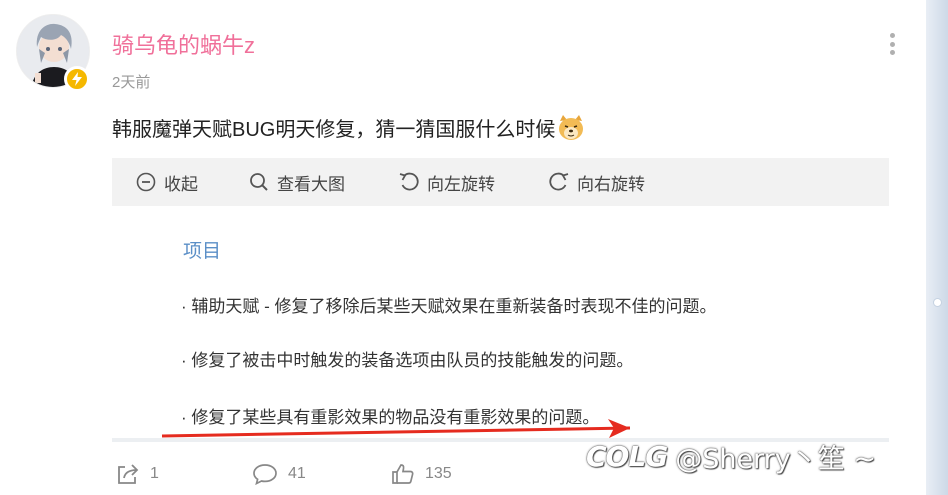 This screenshot has height=495, width=948. What do you see at coordinates (181, 184) in the screenshot?
I see `collapse-label: 收起` at bounding box center [181, 184].